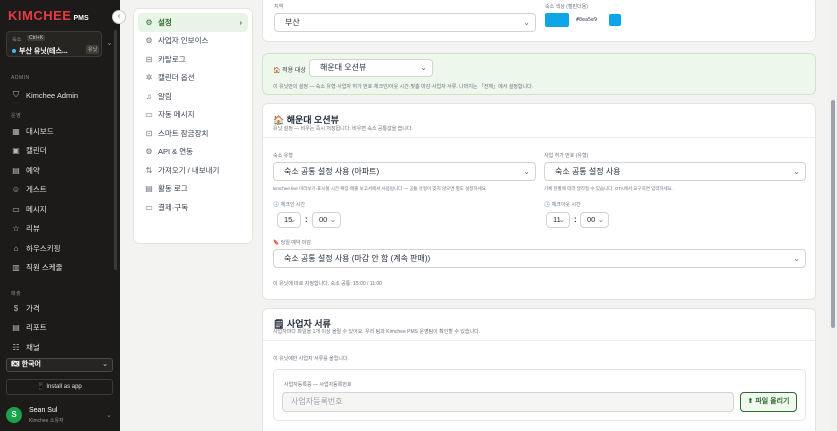 This screenshot has height=431, width=837. What do you see at coordinates (615, 20) in the screenshot?
I see `color-swatch` at bounding box center [615, 20].